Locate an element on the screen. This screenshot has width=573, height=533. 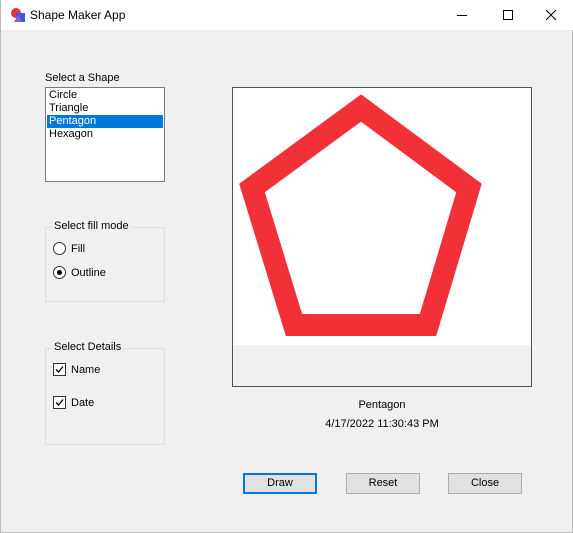
shape-list-label: Select a Shape is located at coordinates (82, 78).